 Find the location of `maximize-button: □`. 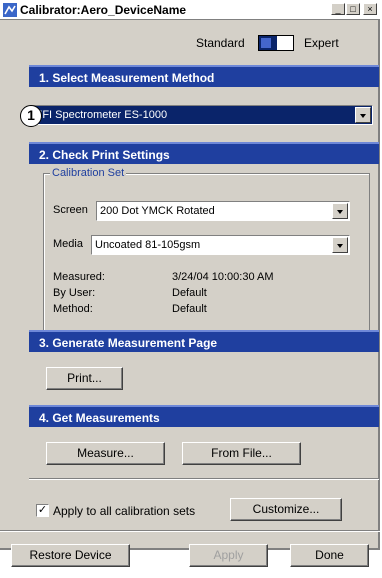

maximize-button: □ is located at coordinates (353, 9).